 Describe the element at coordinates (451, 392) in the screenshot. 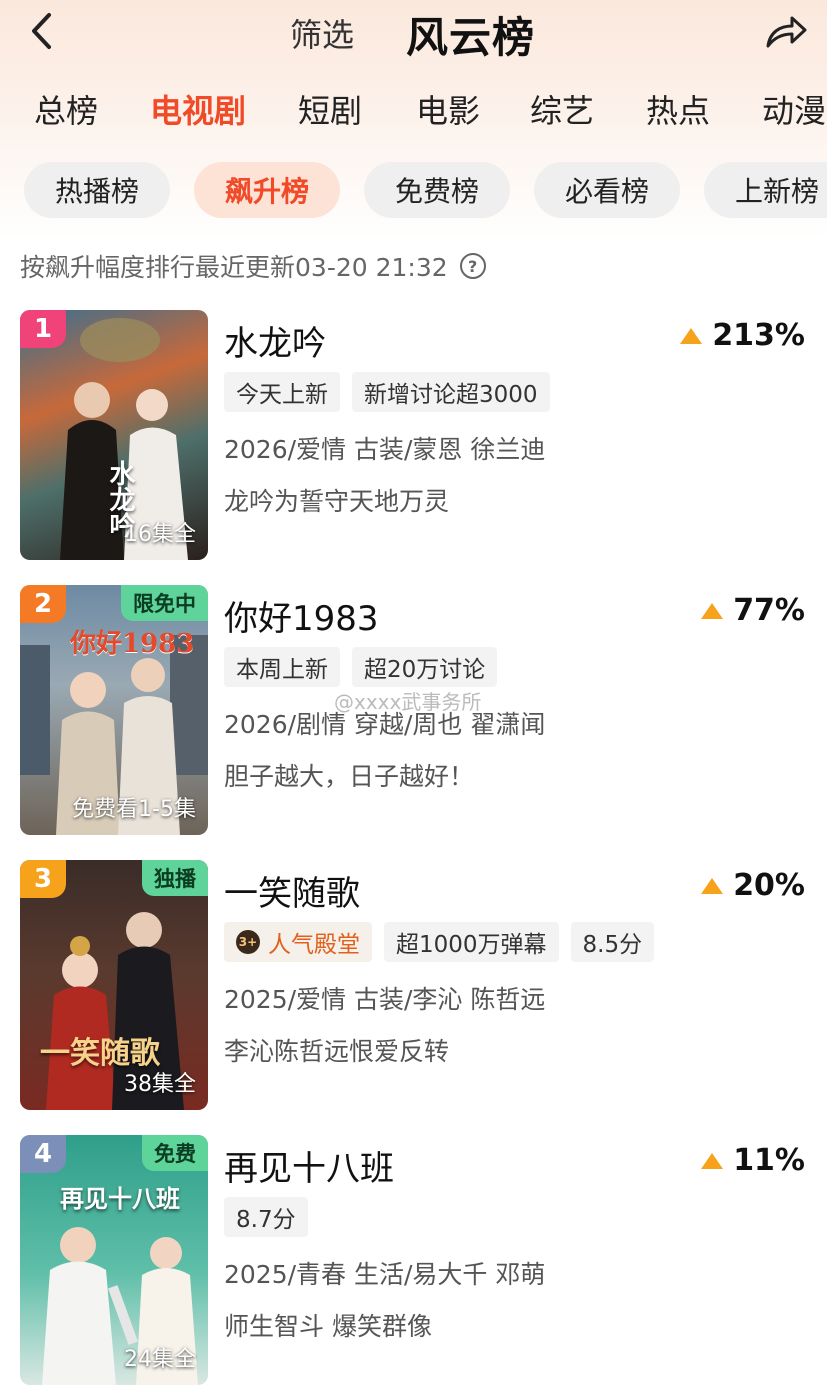

I see `tag: 新增讨论超3000` at that location.